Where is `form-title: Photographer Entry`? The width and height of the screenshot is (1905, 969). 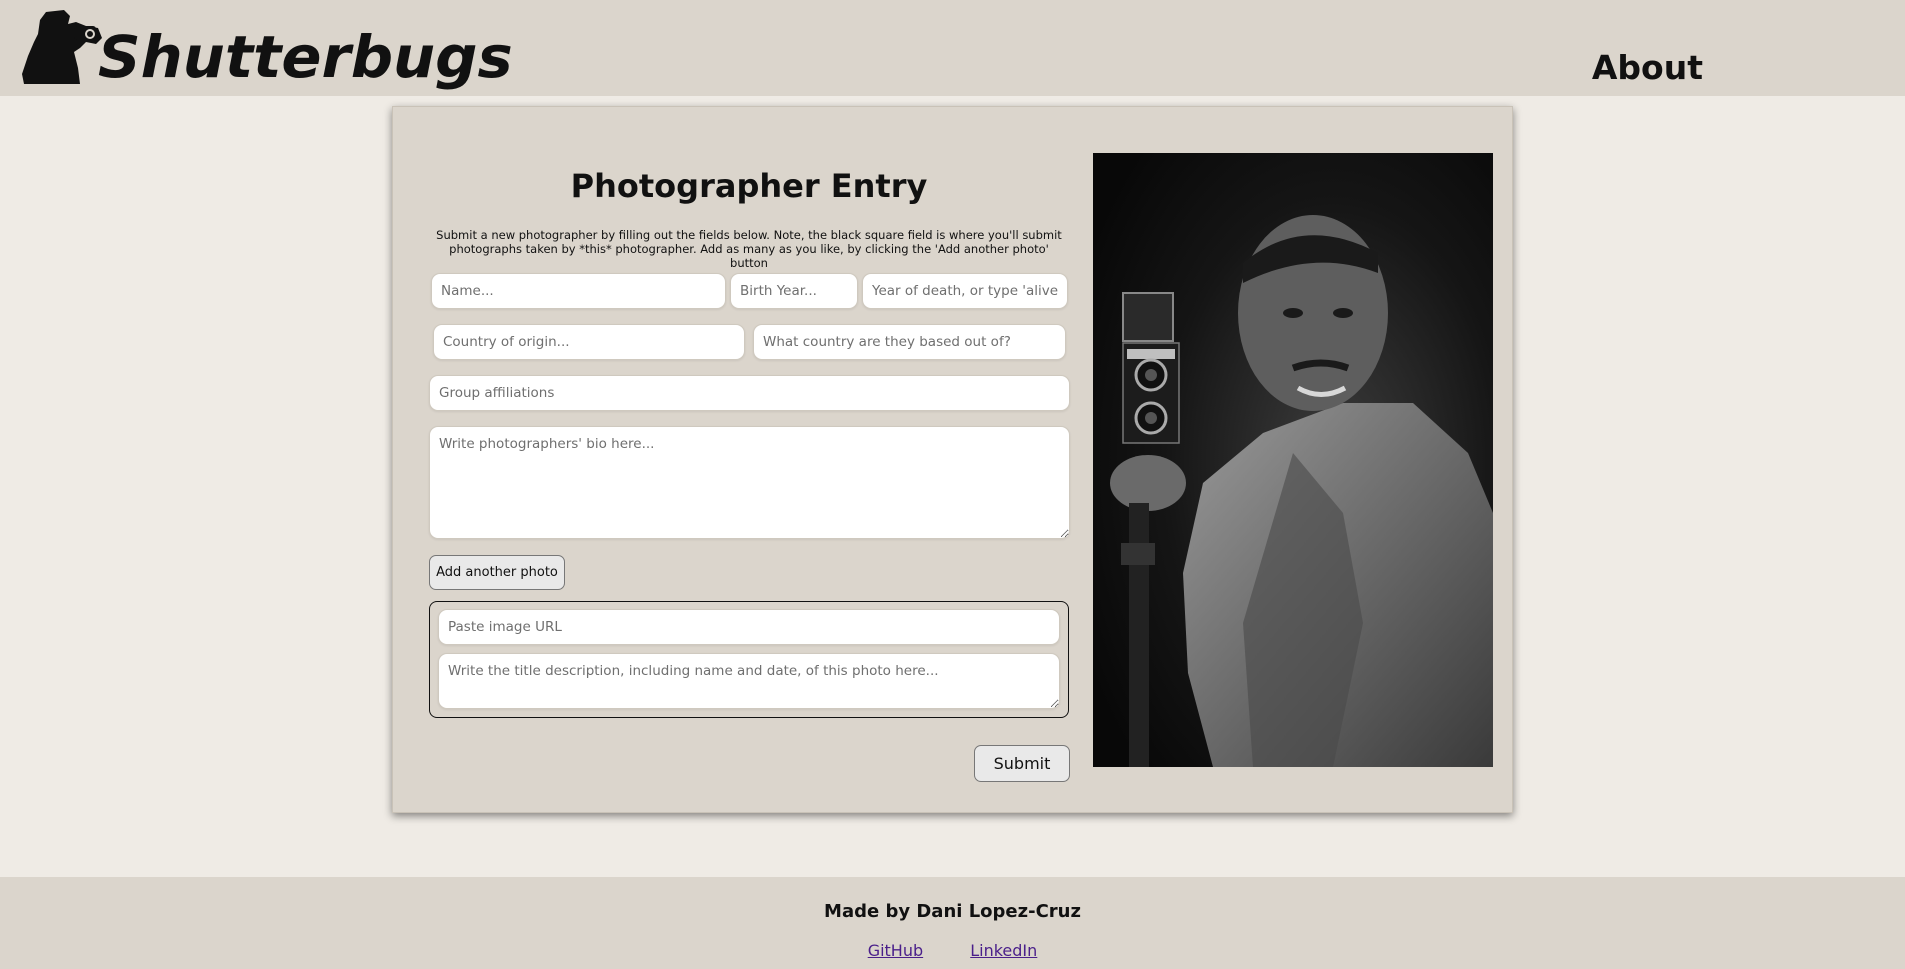
form-title: Photographer Entry is located at coordinates (749, 186).